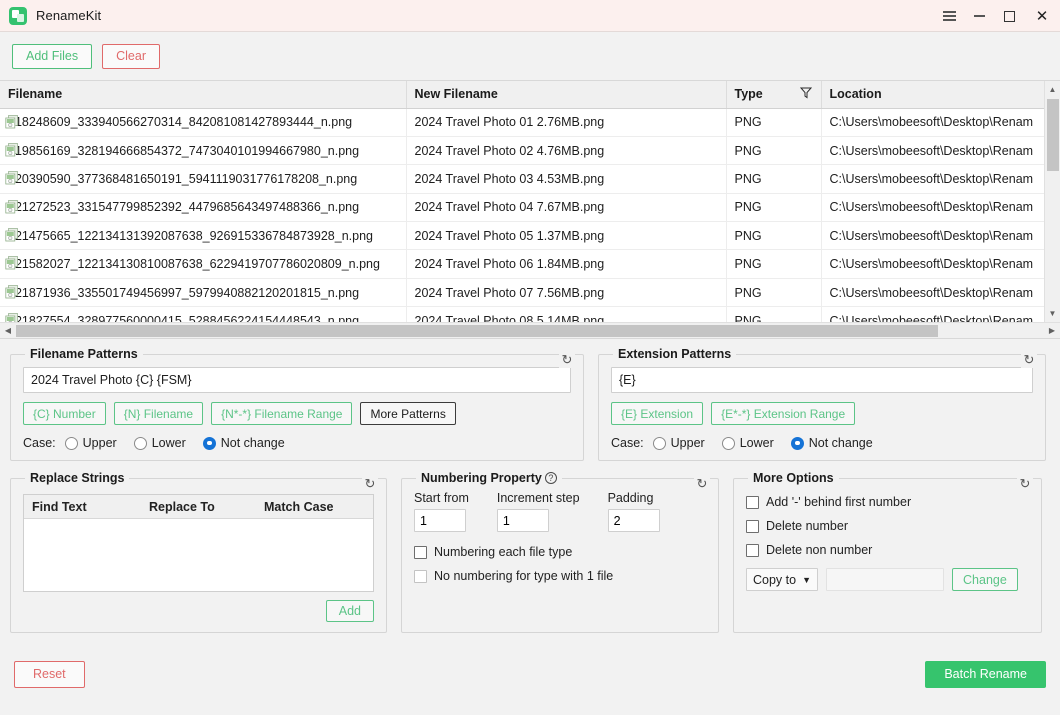 This screenshot has height=715, width=1060. Describe the element at coordinates (243, 443) in the screenshot. I see `filename-case-not-change: Not change` at that location.